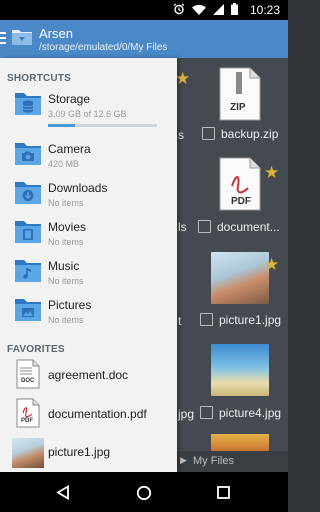 The image size is (320, 512). I want to click on camera-folder-icon, so click(28, 154).